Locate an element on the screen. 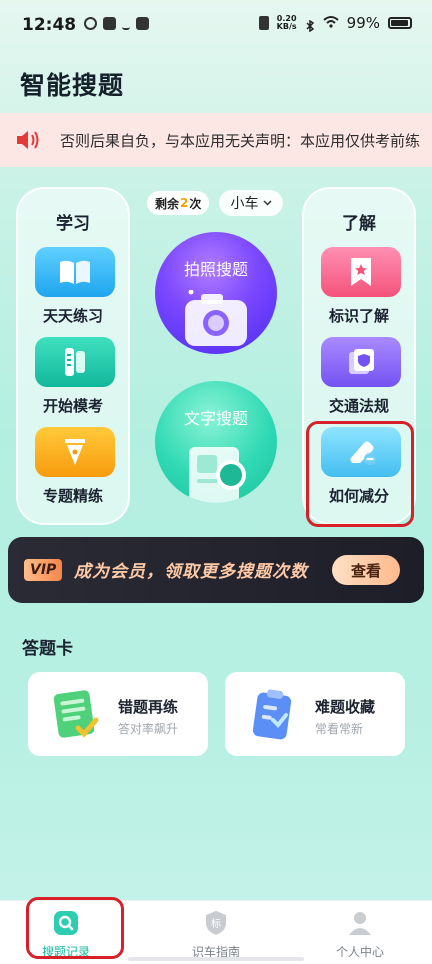  photo-search-label: 拍照搜题 is located at coordinates (215, 269).